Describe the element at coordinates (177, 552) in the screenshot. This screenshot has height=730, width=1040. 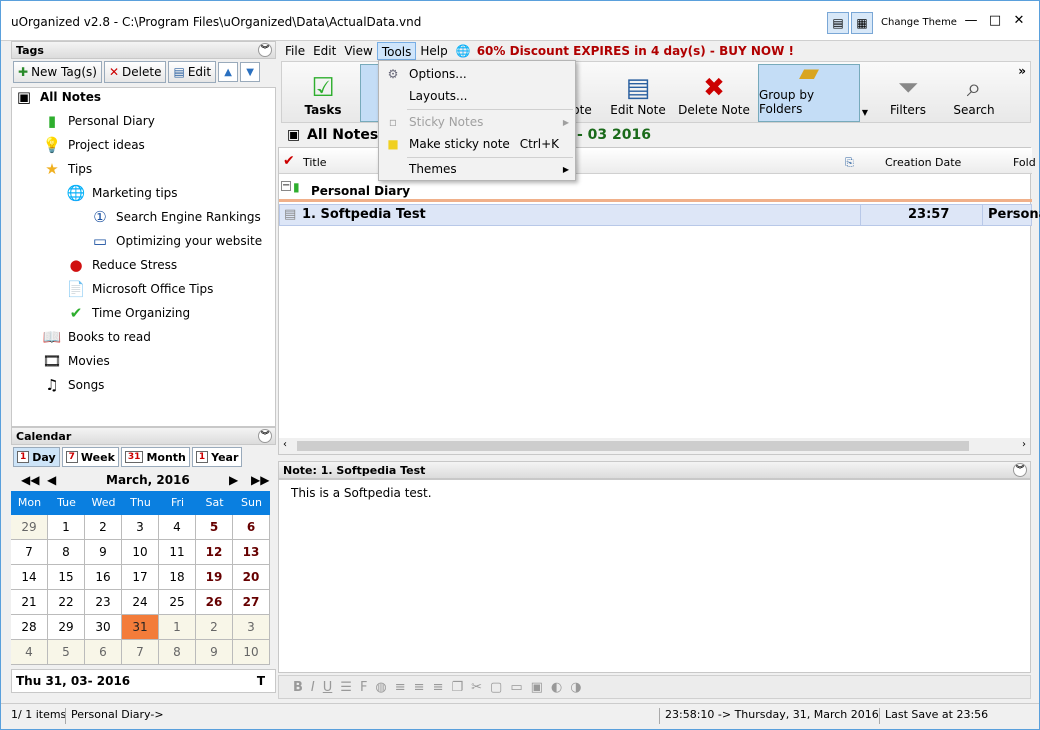
I see `calendar-day: 11` at that location.